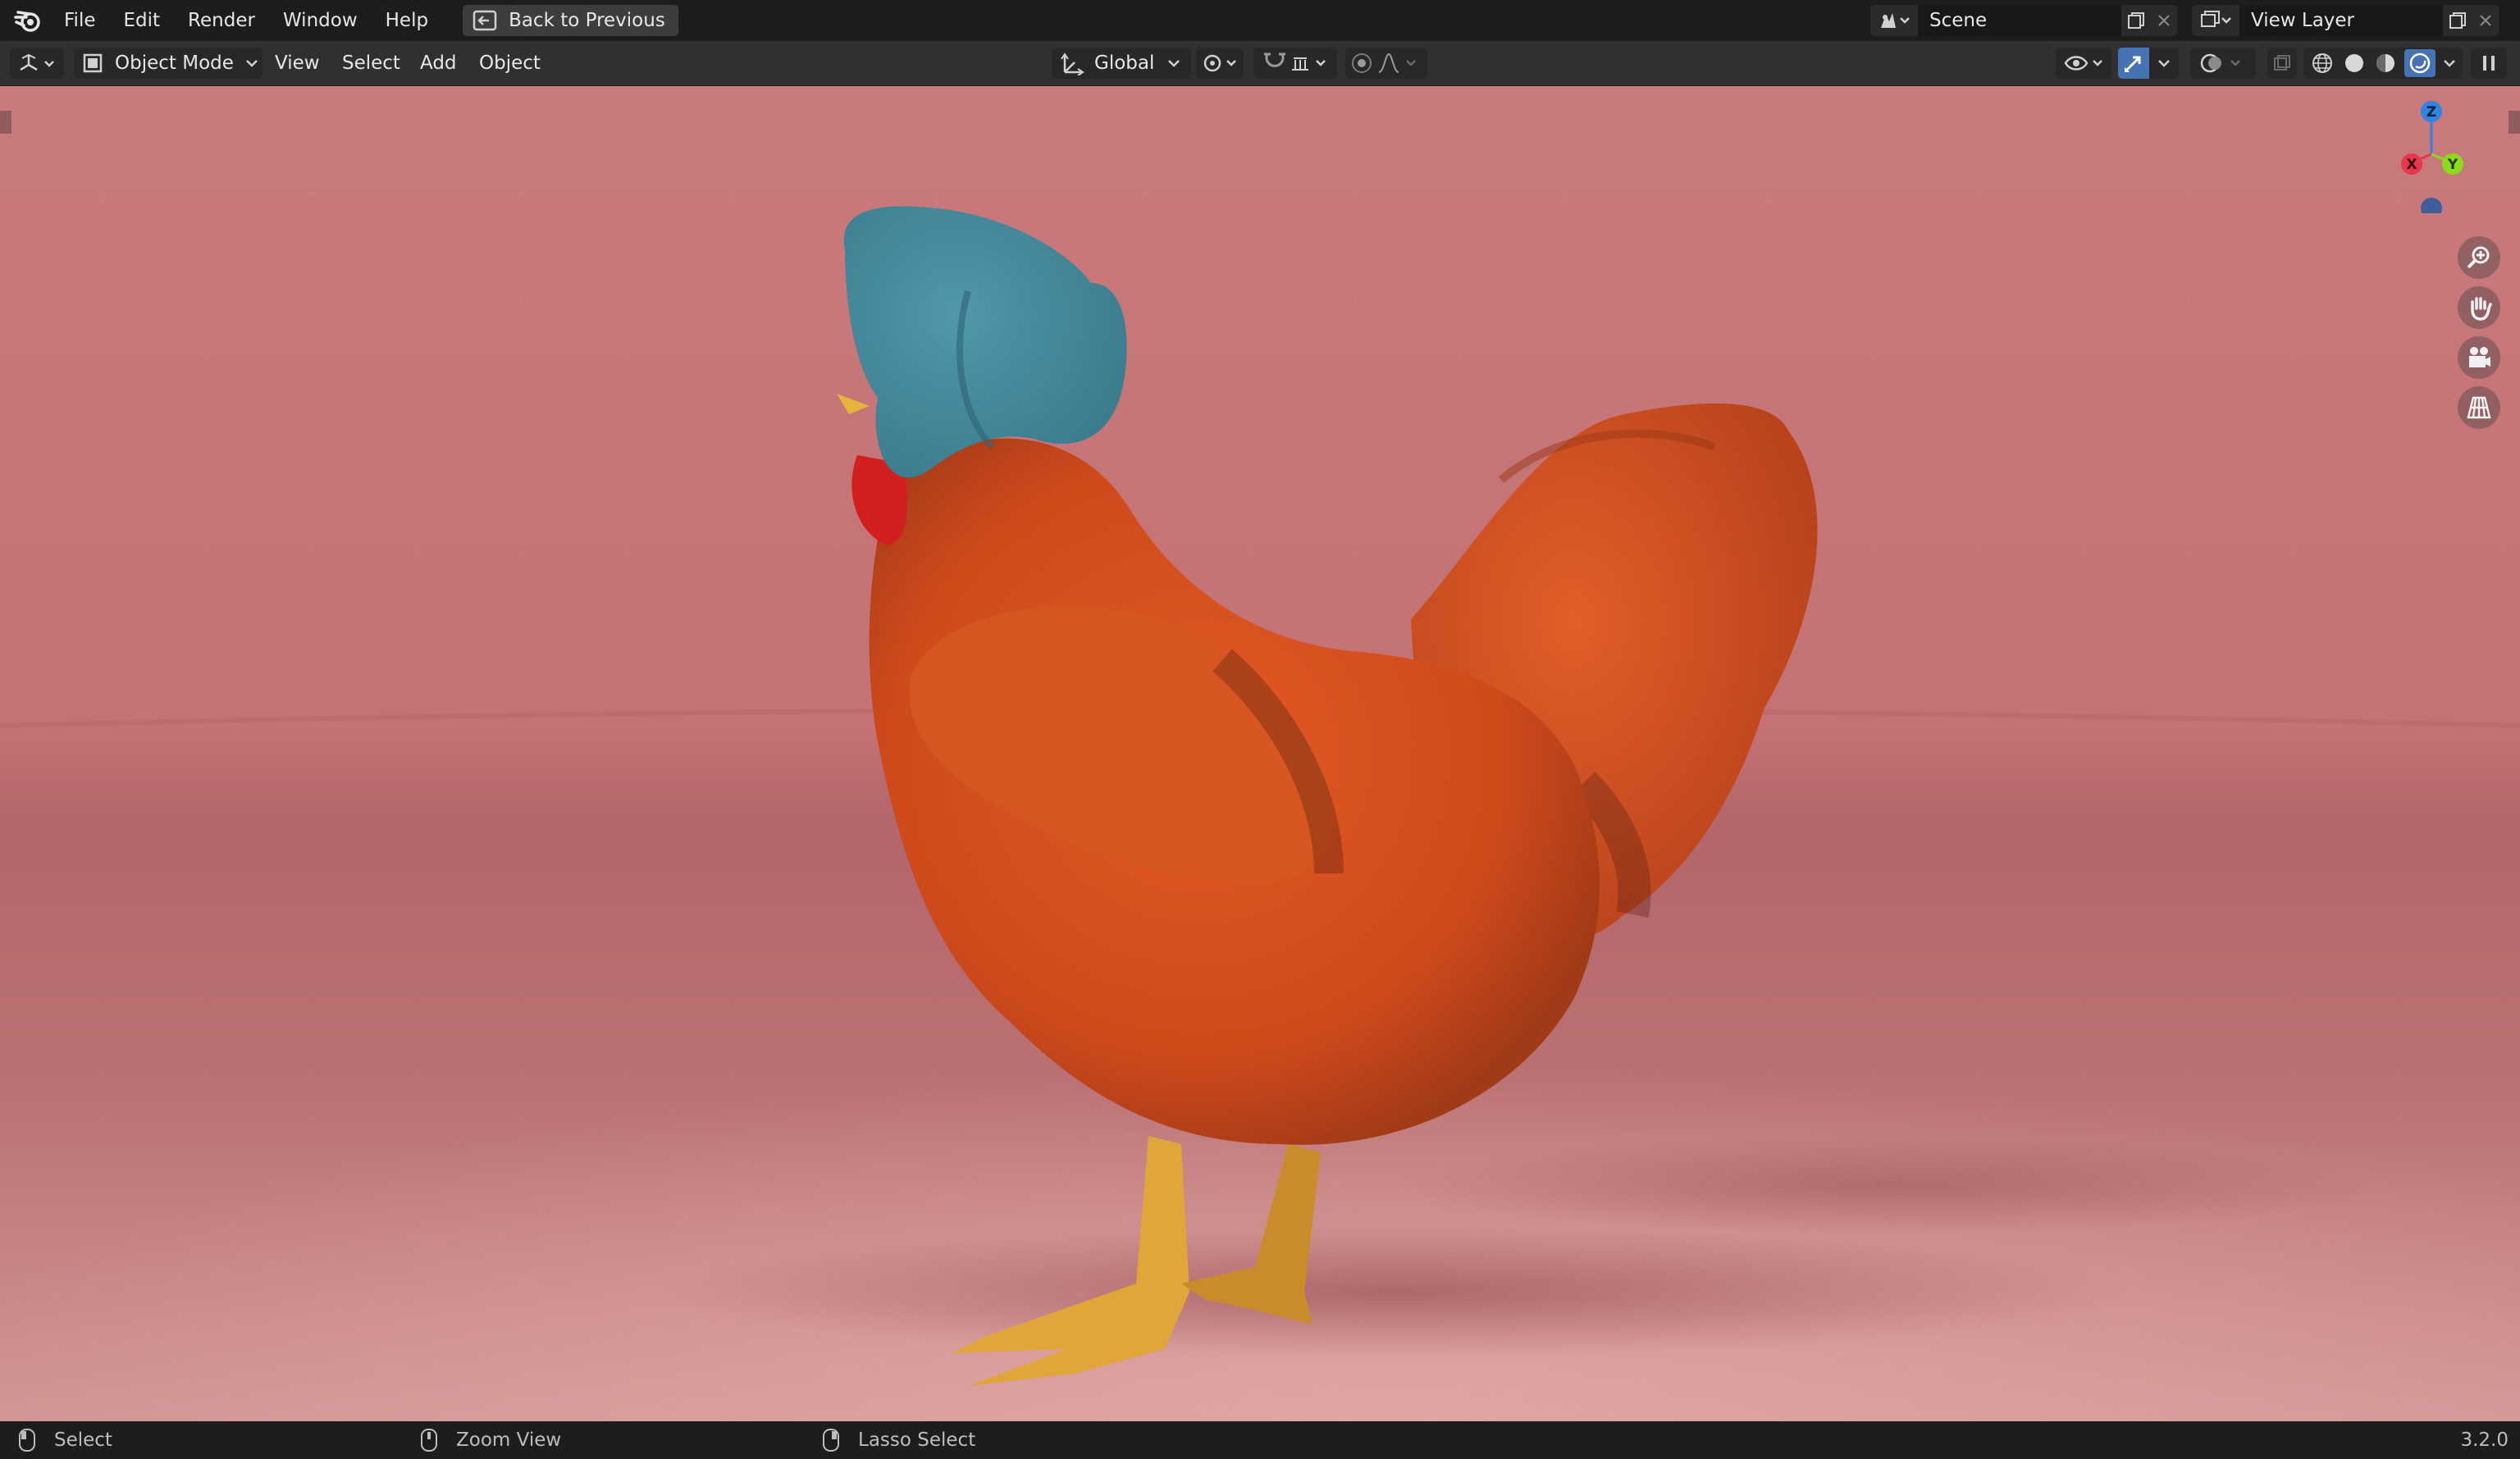 Image resolution: width=2520 pixels, height=1459 pixels. I want to click on selectability-visibility-dropdown, so click(2084, 63).